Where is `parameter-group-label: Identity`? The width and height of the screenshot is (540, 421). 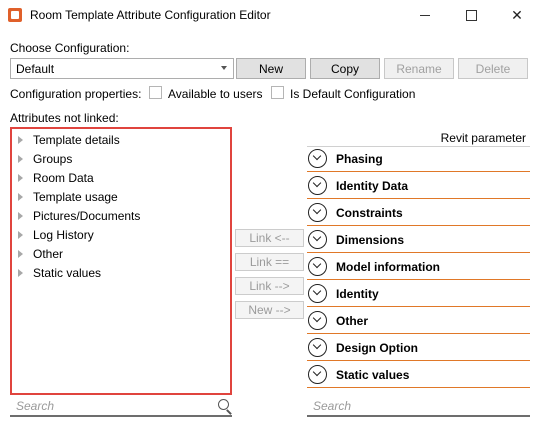 parameter-group-label: Identity is located at coordinates (357, 294).